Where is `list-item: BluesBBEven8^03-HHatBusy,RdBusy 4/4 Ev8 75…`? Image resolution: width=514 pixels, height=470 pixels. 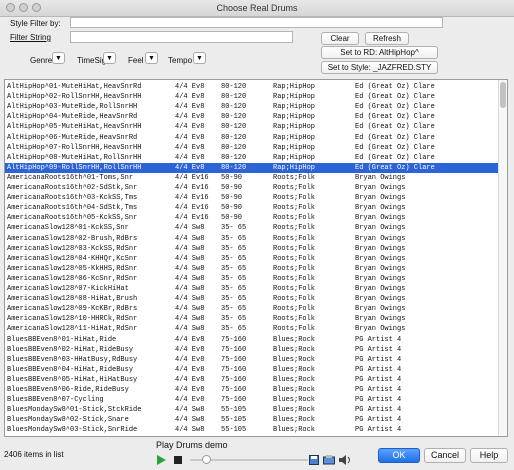
list-item: BluesBBEven8^03-HHatBusy,RdBusy 4/4 Ev8 75… is located at coordinates (252, 360).